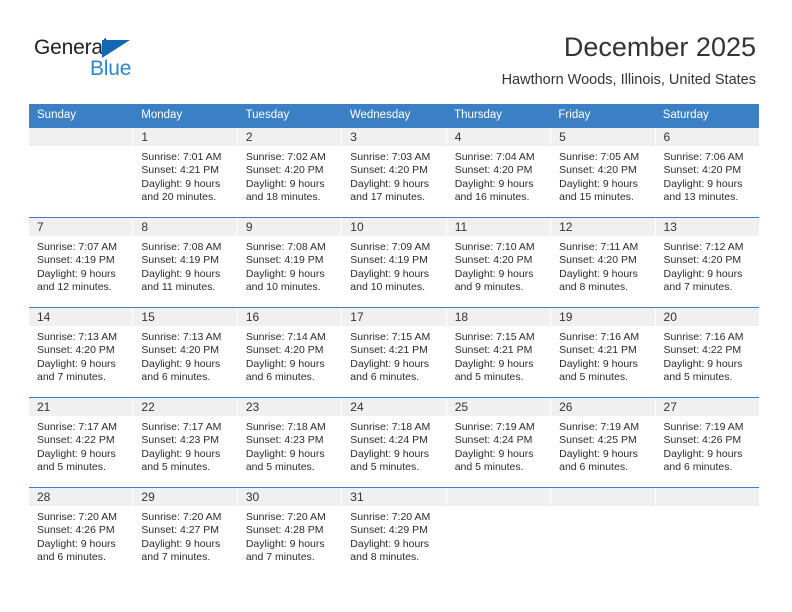 The width and height of the screenshot is (792, 612). I want to click on weekday-header-friday: Friday, so click(574, 115).